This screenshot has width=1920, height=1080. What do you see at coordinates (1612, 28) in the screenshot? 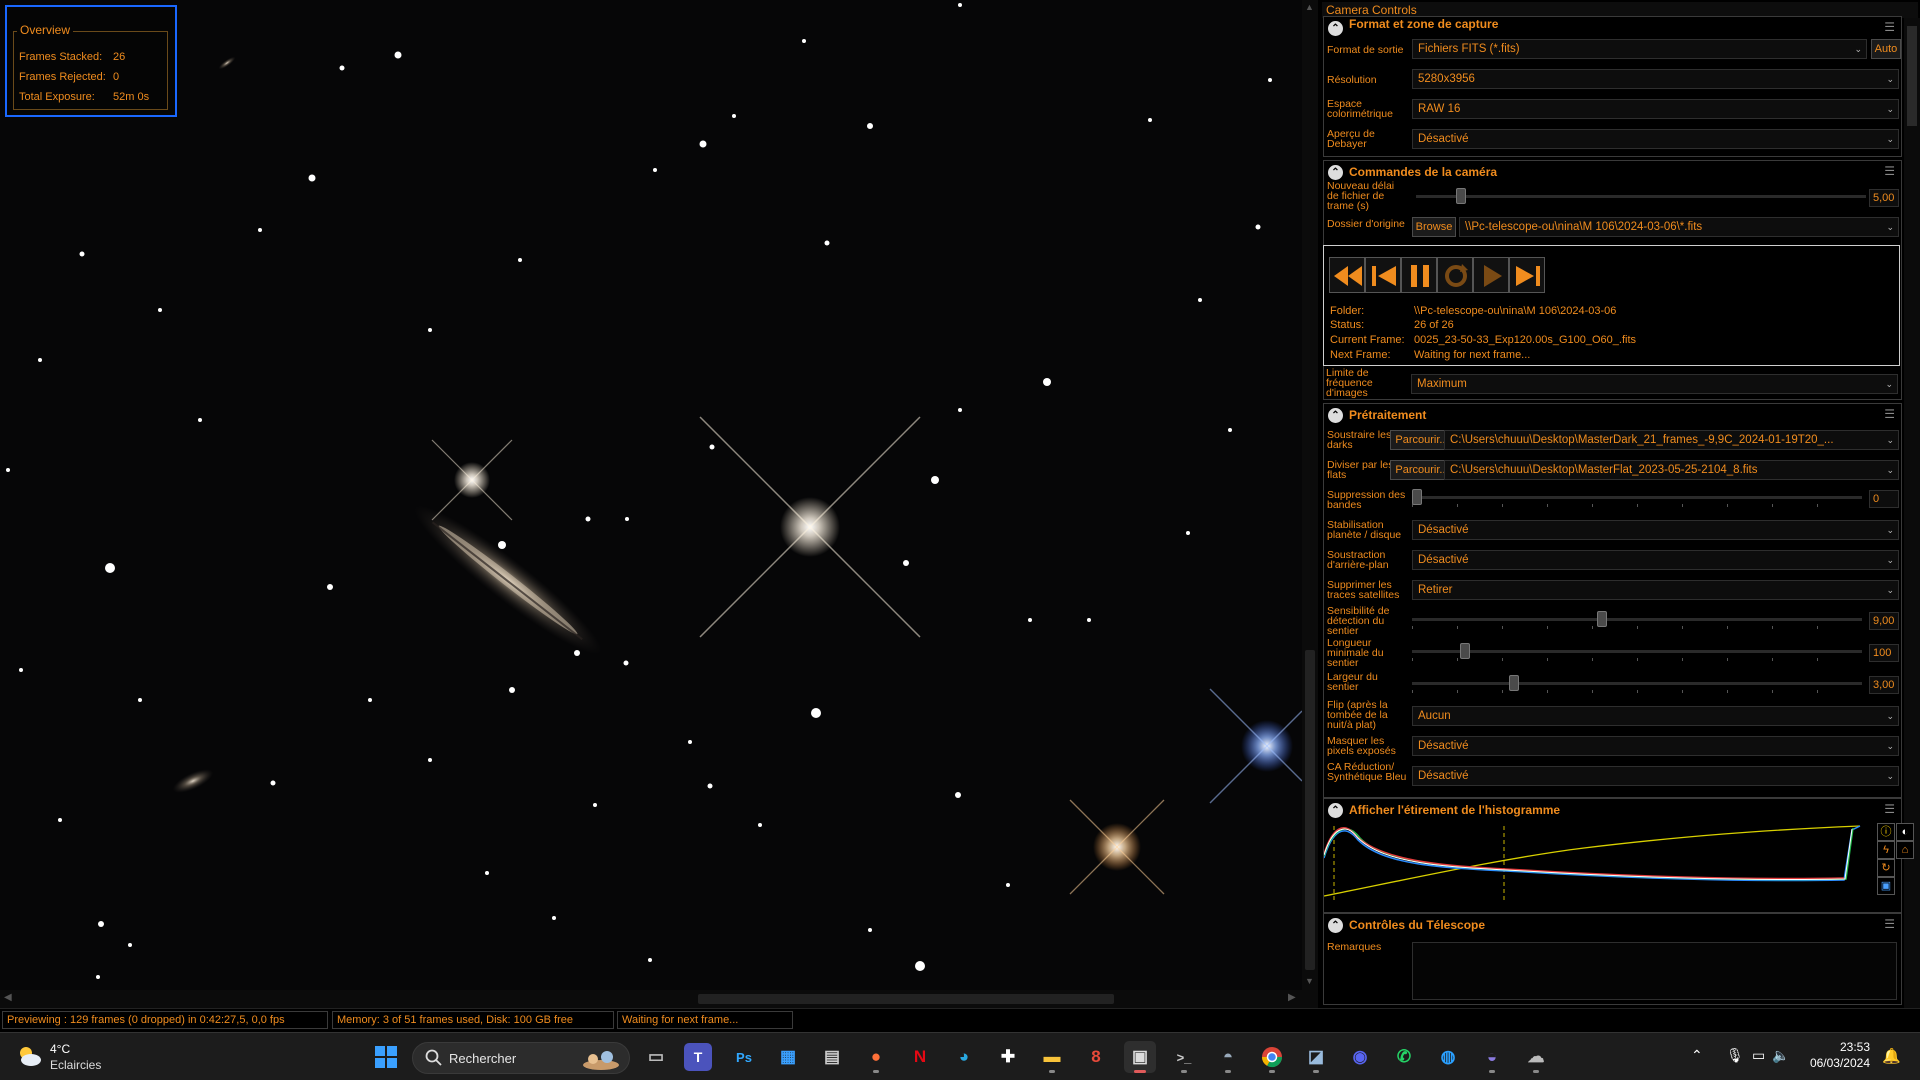
I see `section-header: ⌃ Format et zone de capture ☰` at bounding box center [1612, 28].